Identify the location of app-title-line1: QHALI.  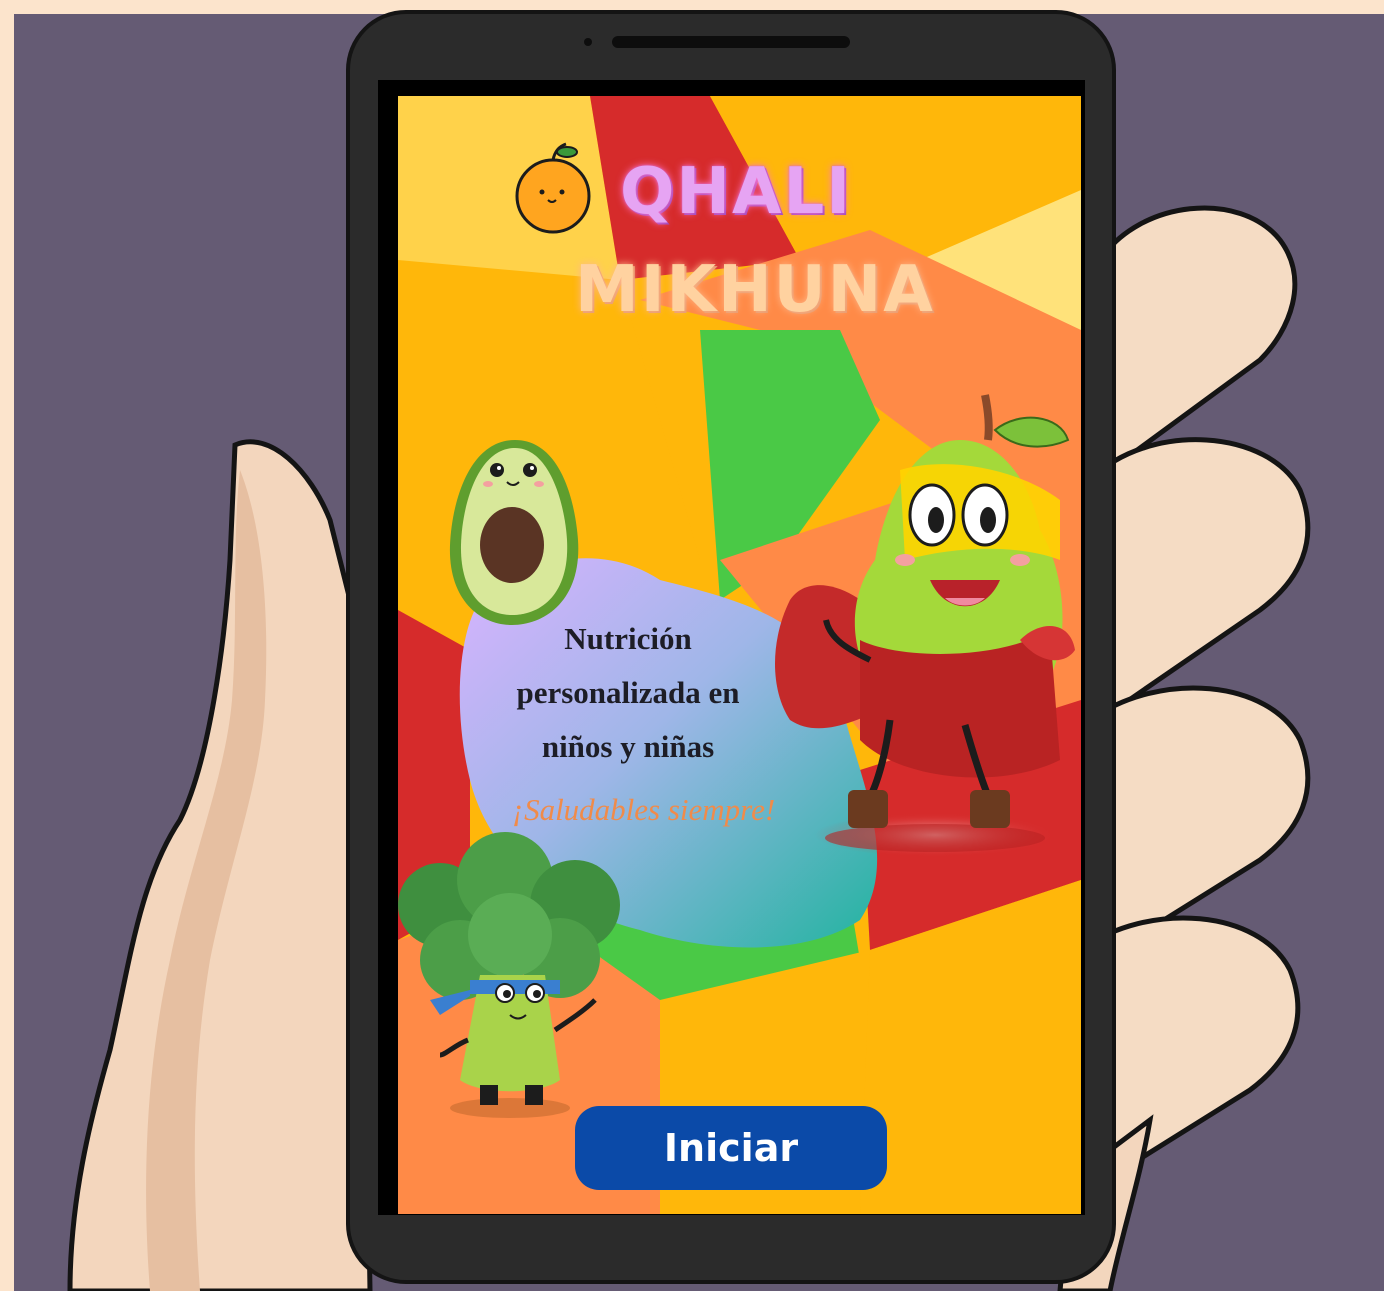
(736, 192).